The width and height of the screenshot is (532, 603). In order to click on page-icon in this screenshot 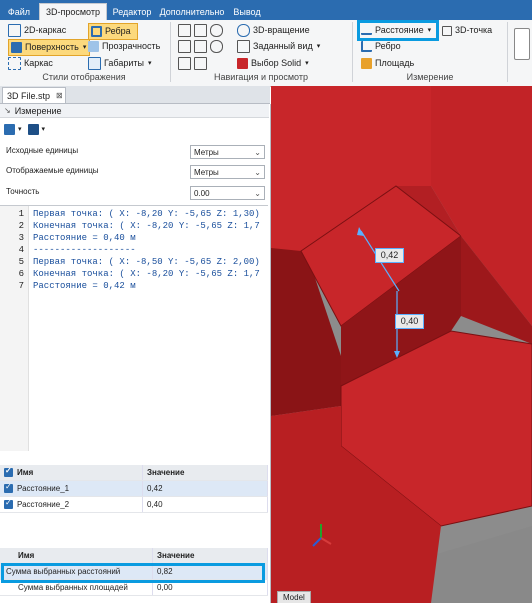, I will do `click(522, 44)`.